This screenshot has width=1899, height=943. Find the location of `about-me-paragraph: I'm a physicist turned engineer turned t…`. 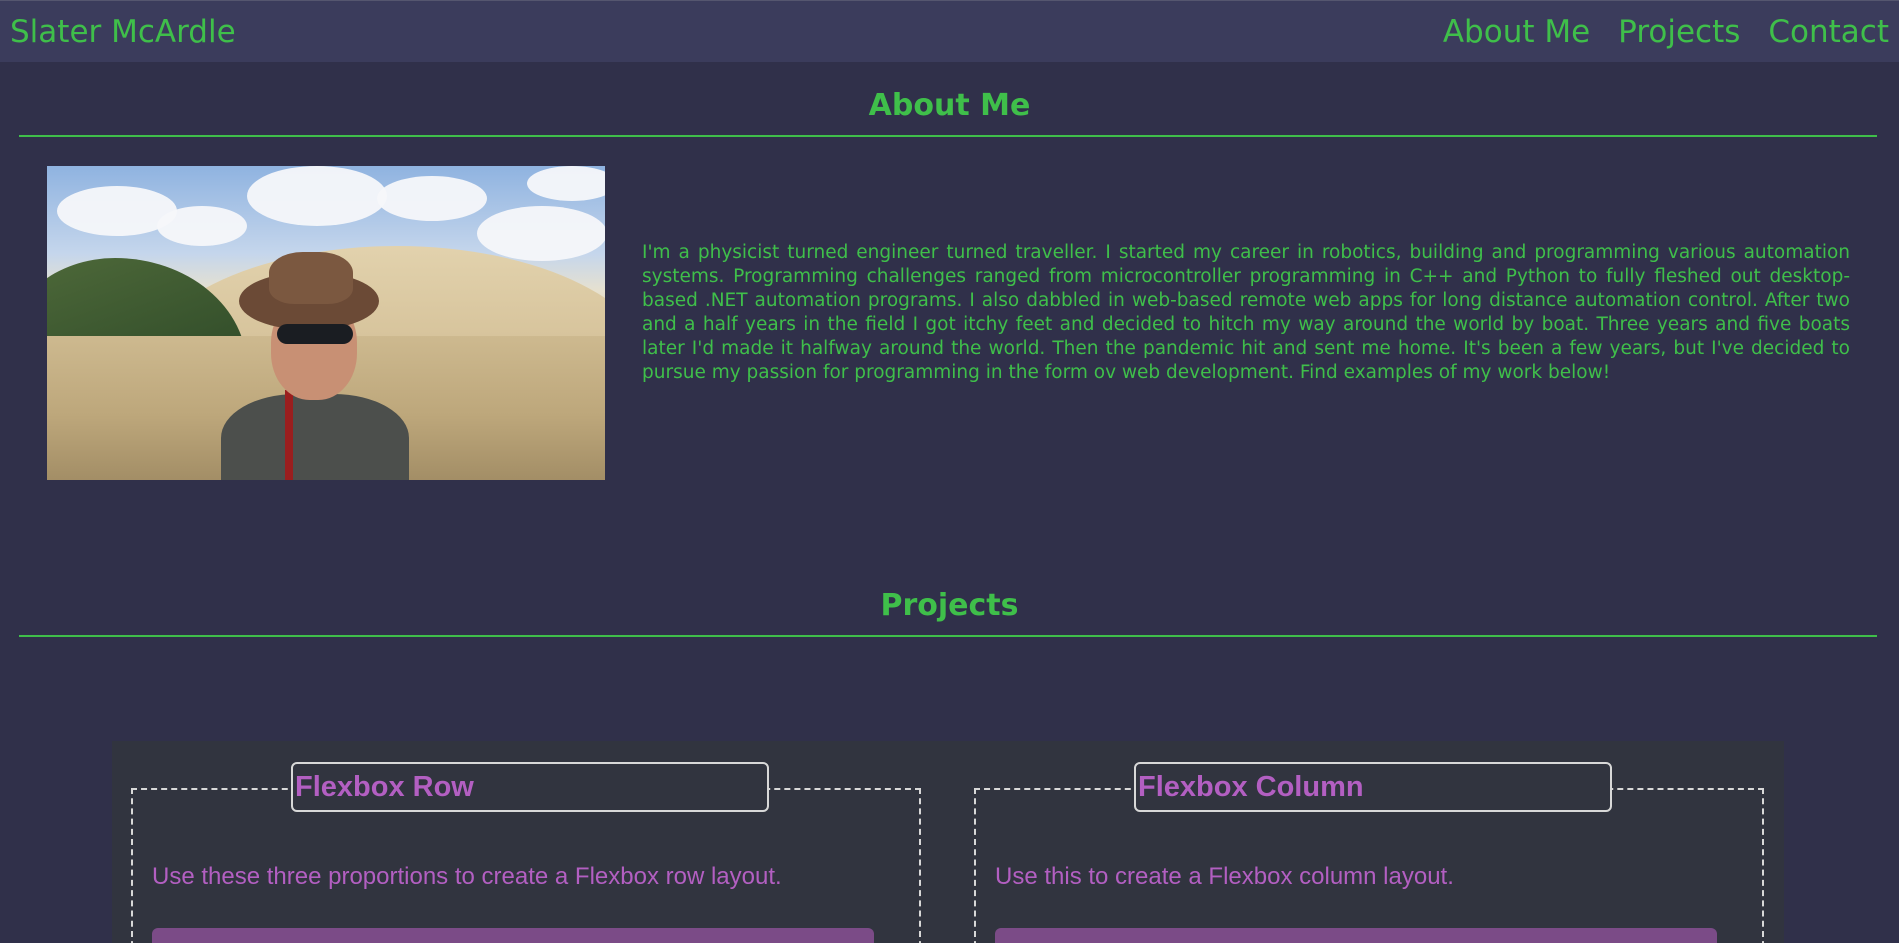

about-me-paragraph: I'm a physicist turned engineer turned t… is located at coordinates (1246, 312).